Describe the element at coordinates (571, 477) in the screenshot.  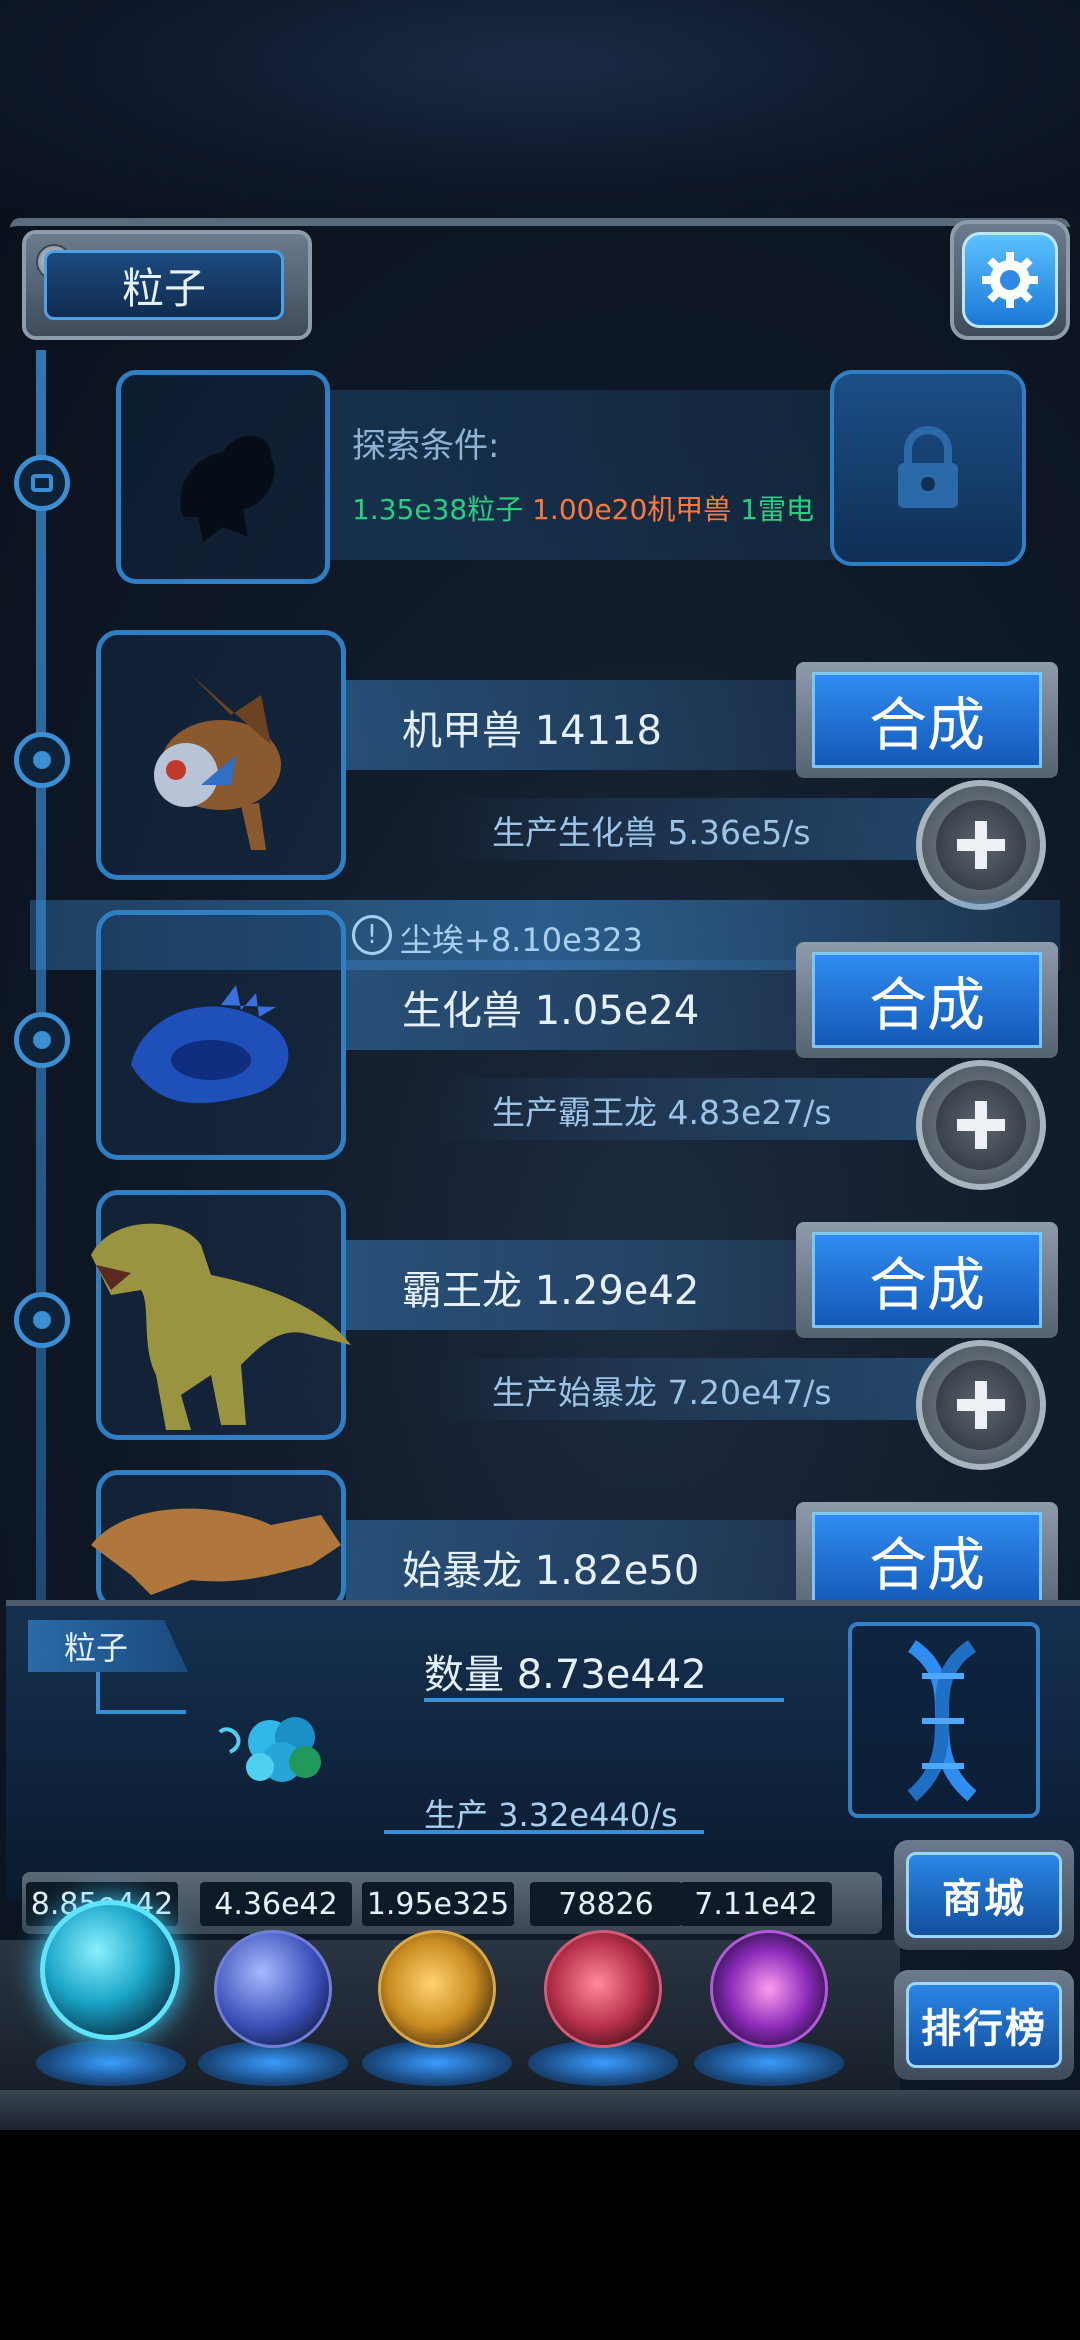
I see `explore-locked-row: 探索条件: 1.35e38粒子 1.00e20机甲兽 1雷电` at that location.